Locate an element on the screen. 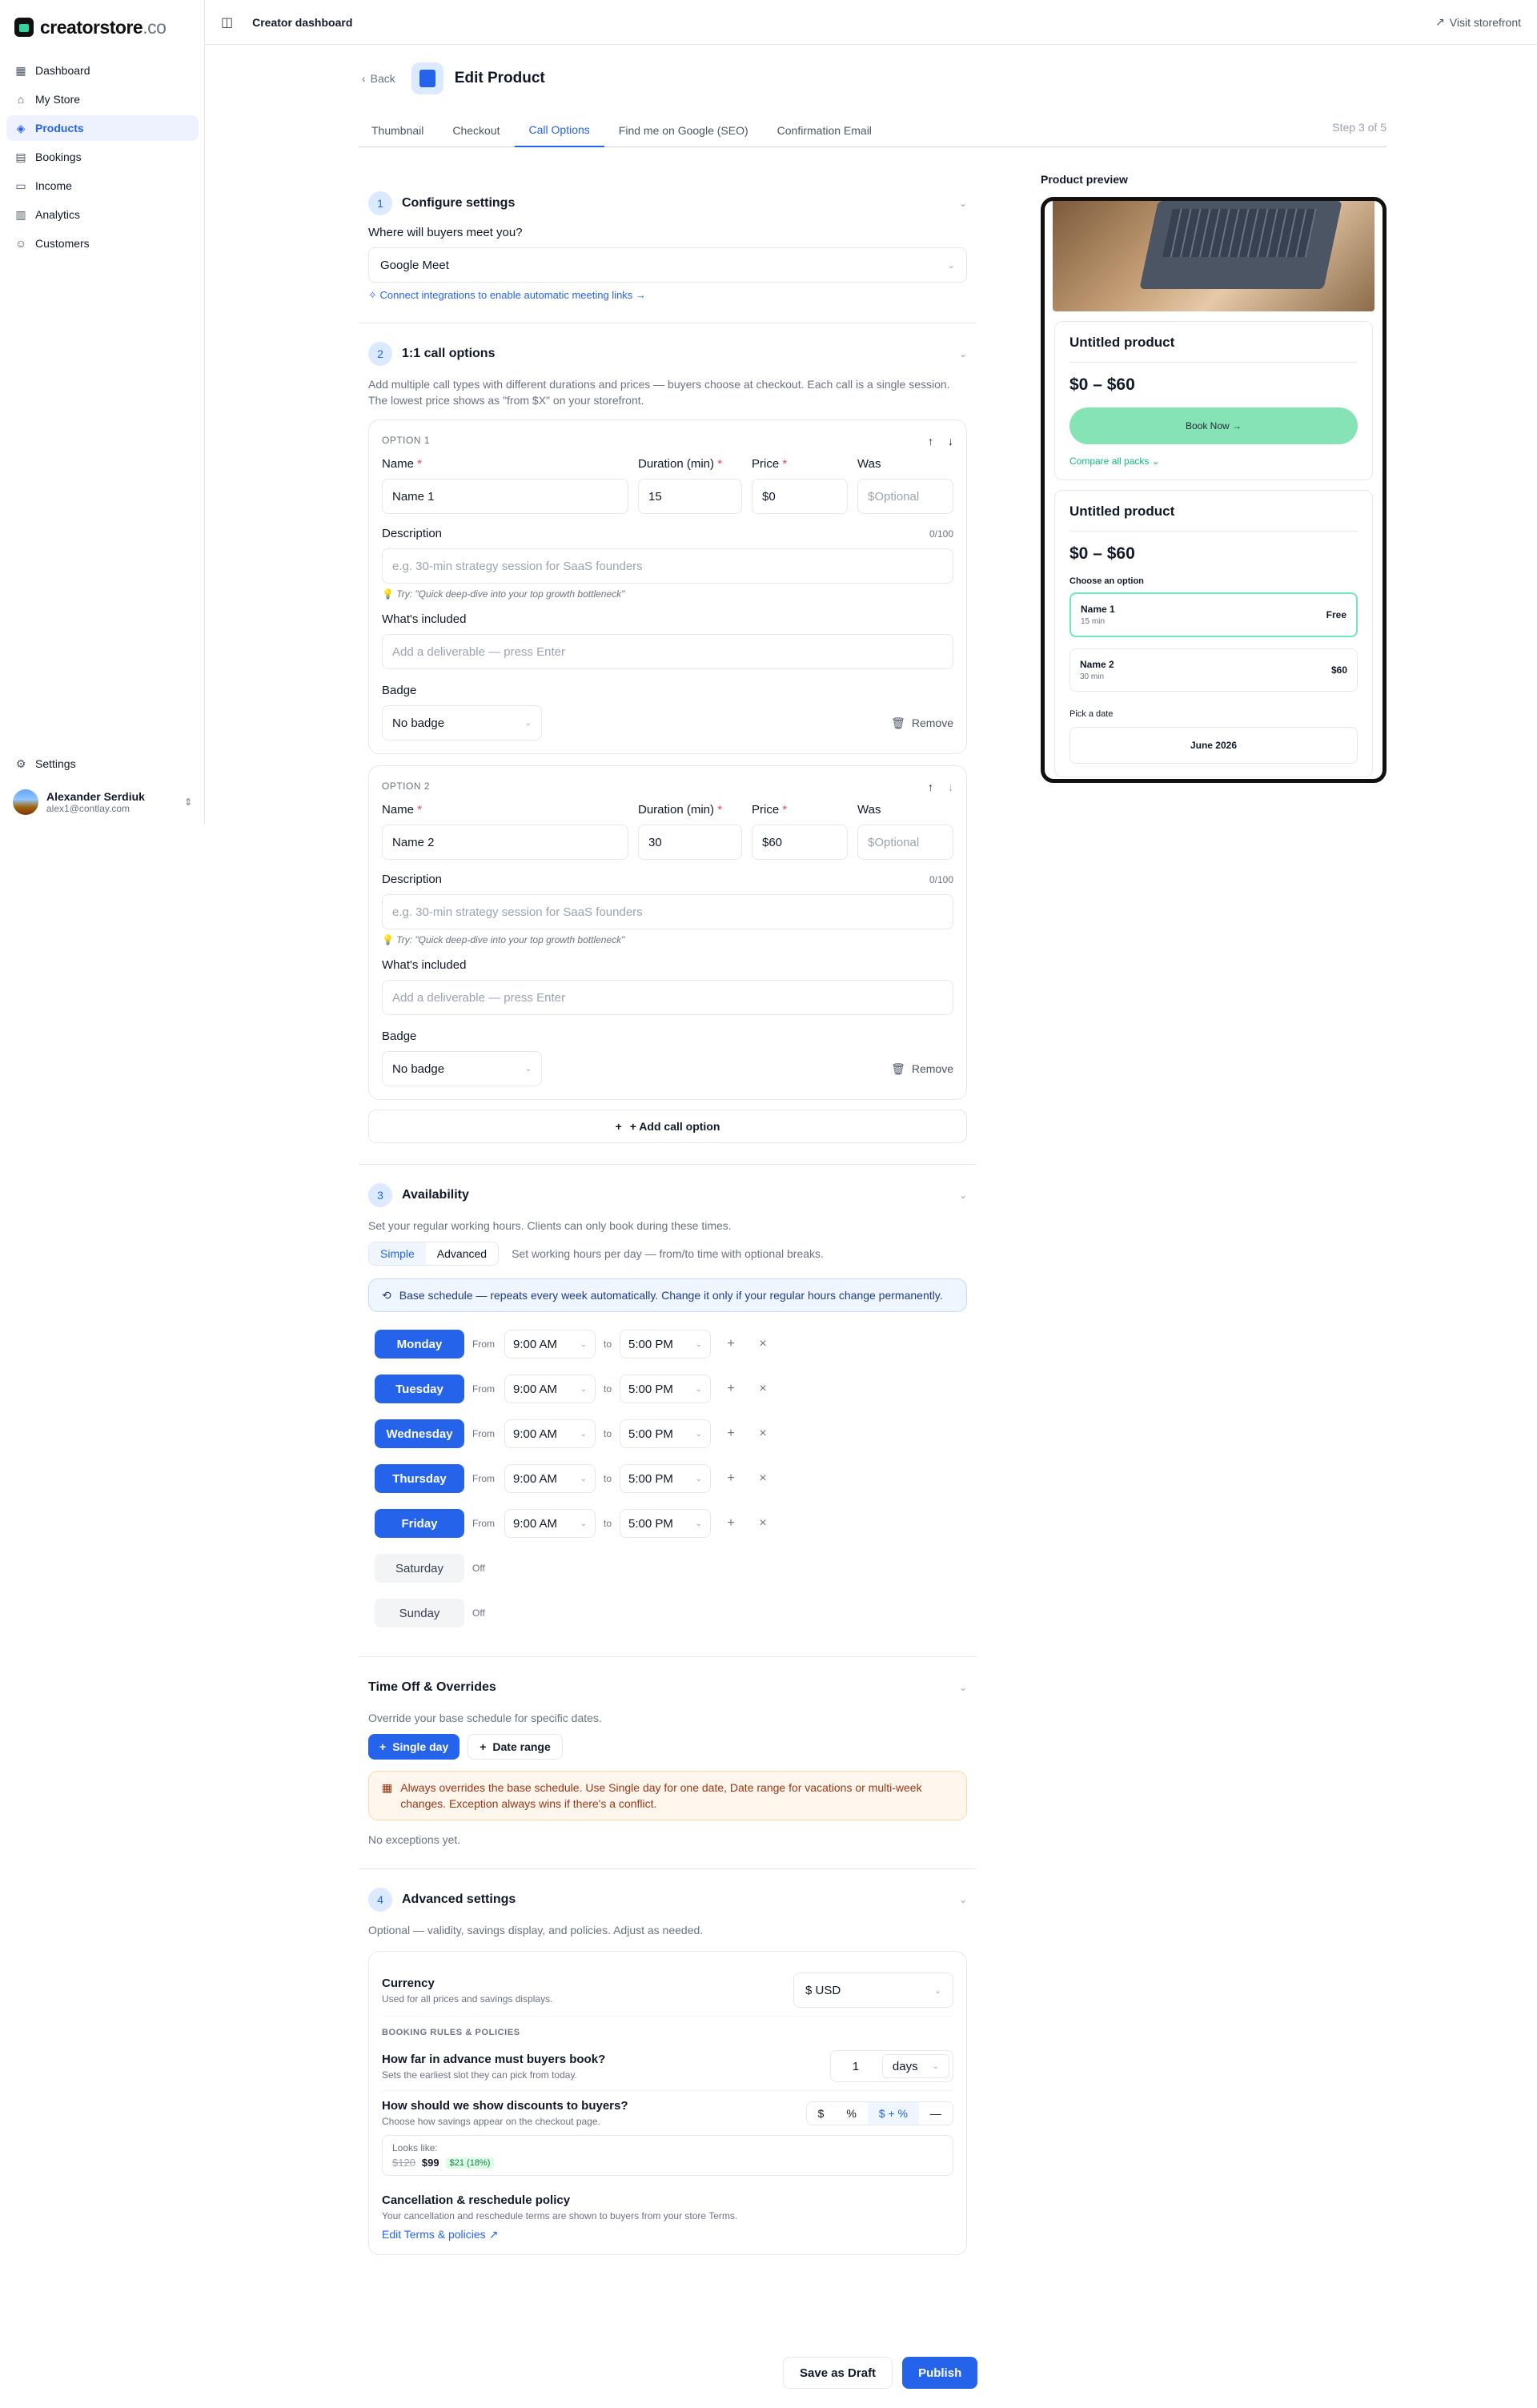  date-range-button: + Date range is located at coordinates (516, 1747).